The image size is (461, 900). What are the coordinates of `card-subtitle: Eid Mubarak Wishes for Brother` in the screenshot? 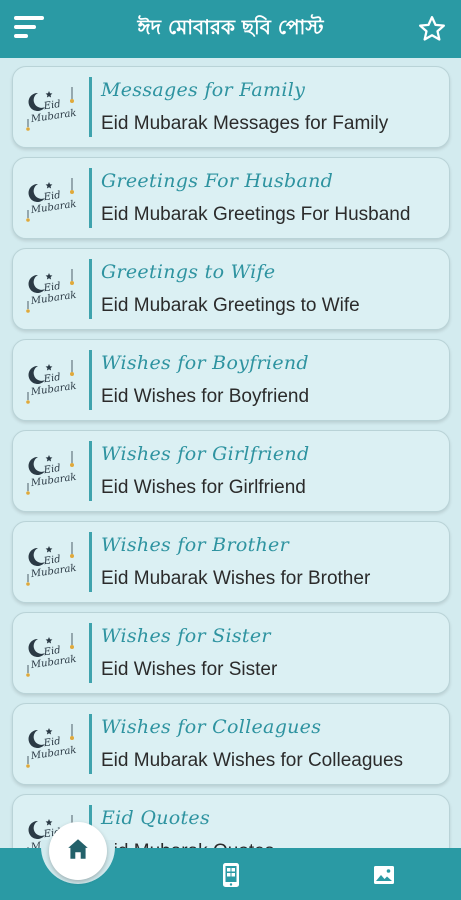 It's located at (236, 578).